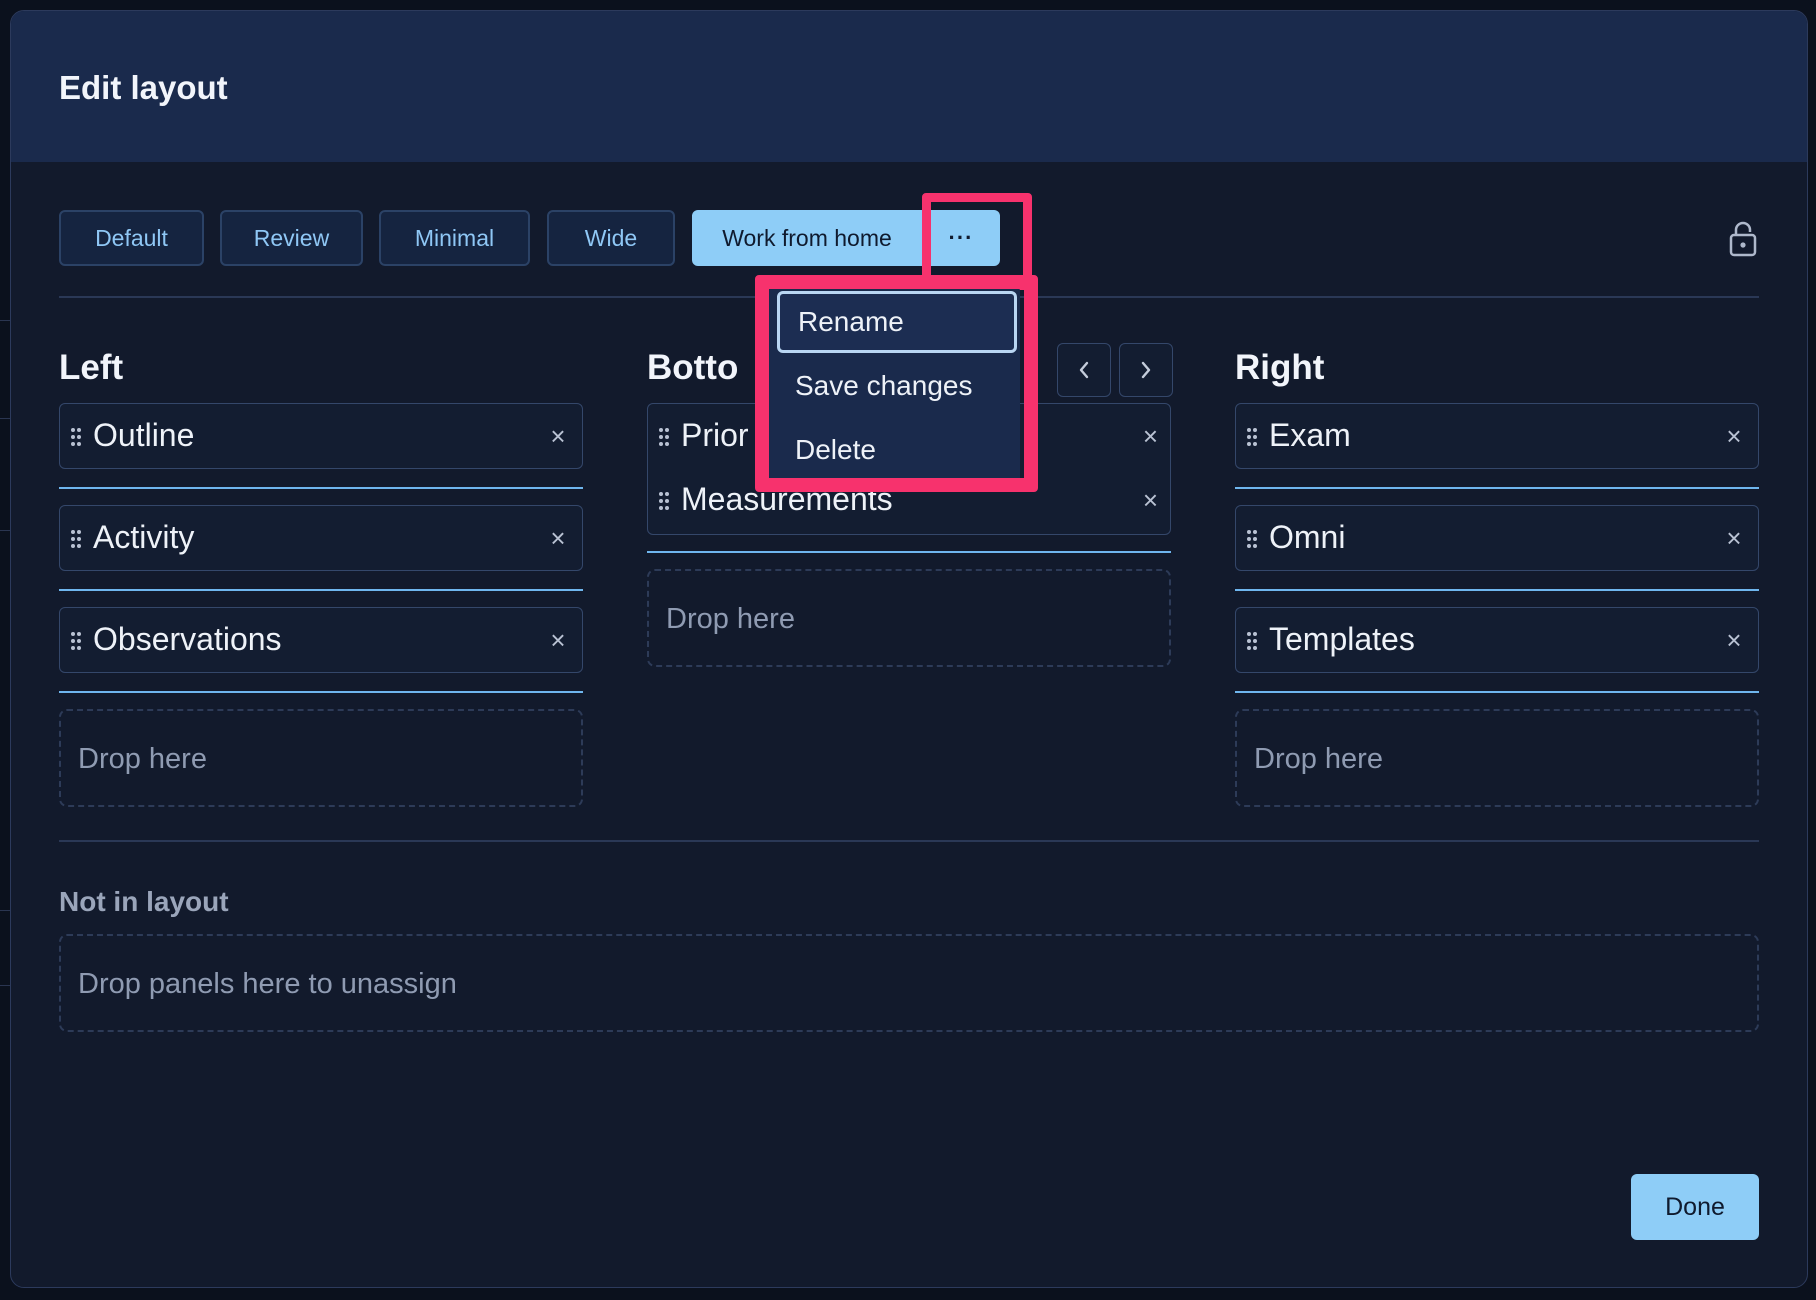  Describe the element at coordinates (909, 841) in the screenshot. I see `section-divider` at that location.